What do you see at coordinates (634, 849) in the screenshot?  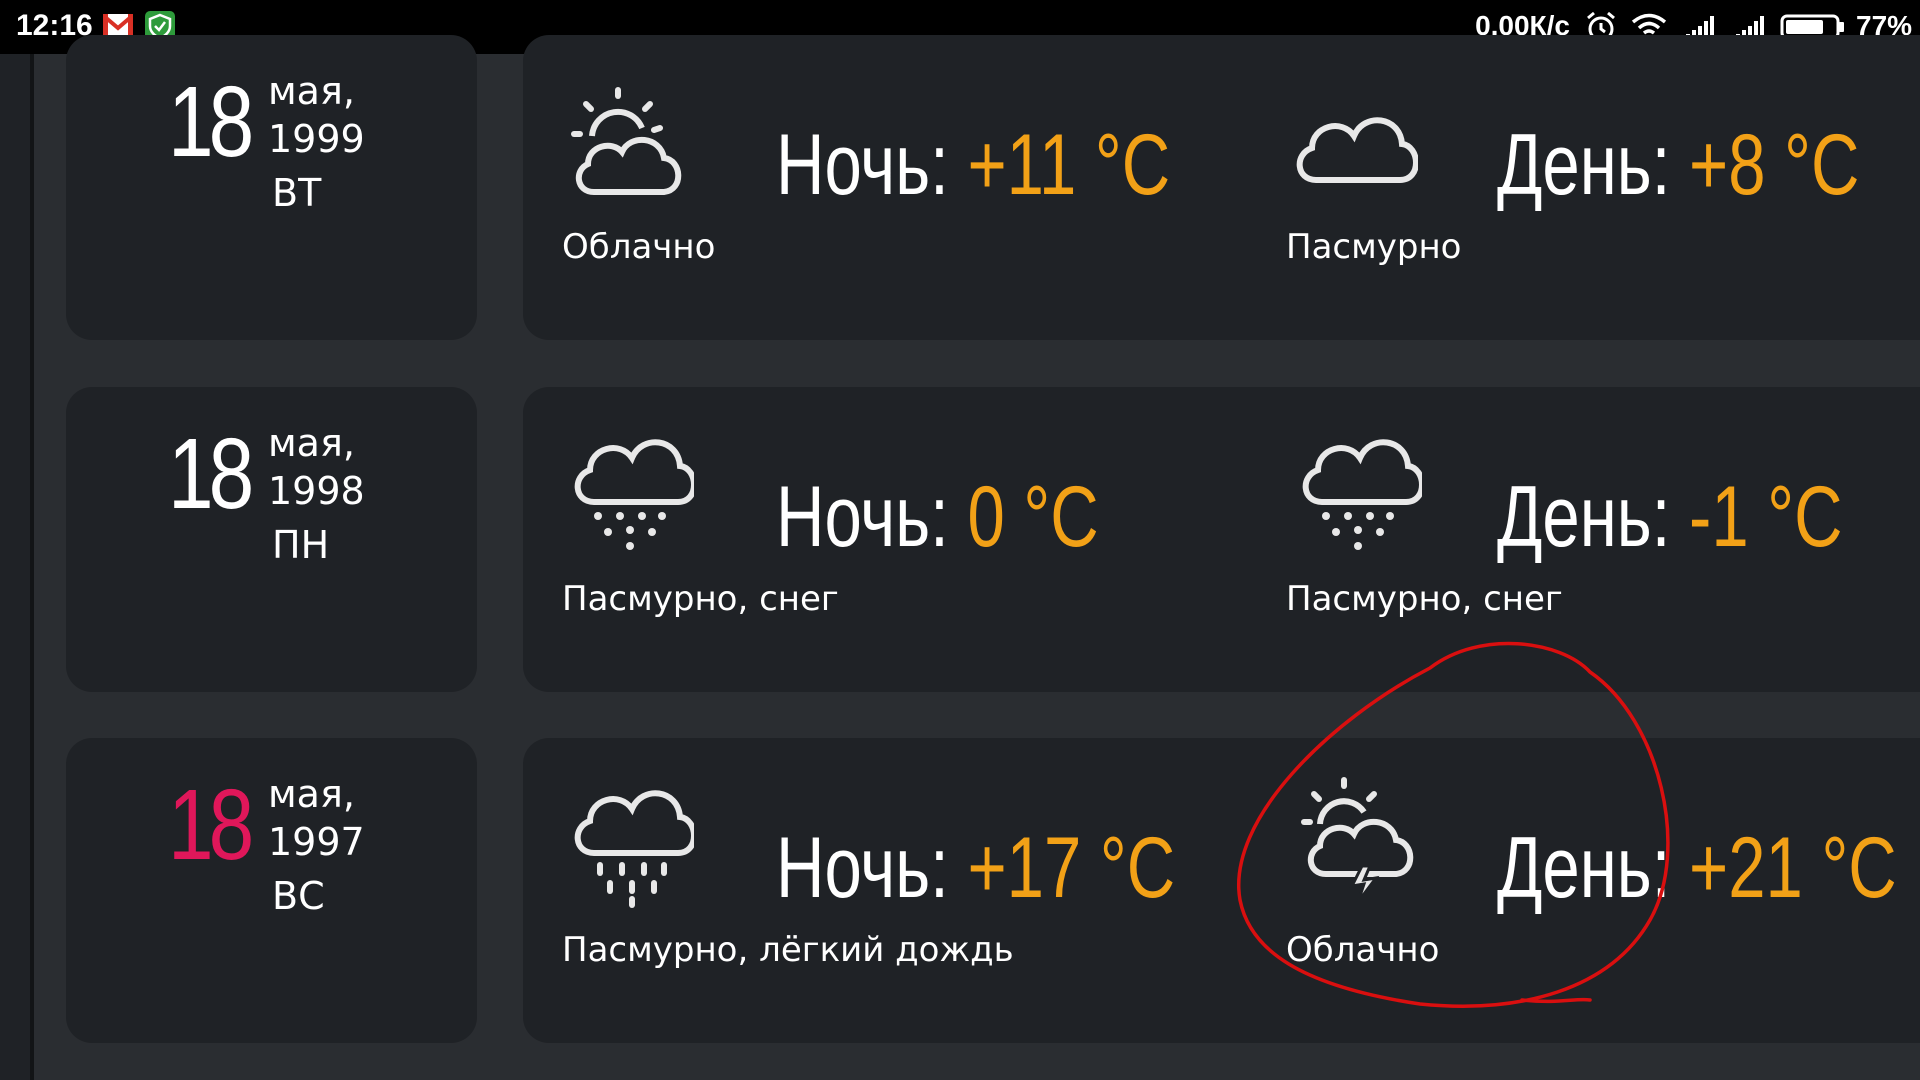 I see `rain-cloud-icon` at bounding box center [634, 849].